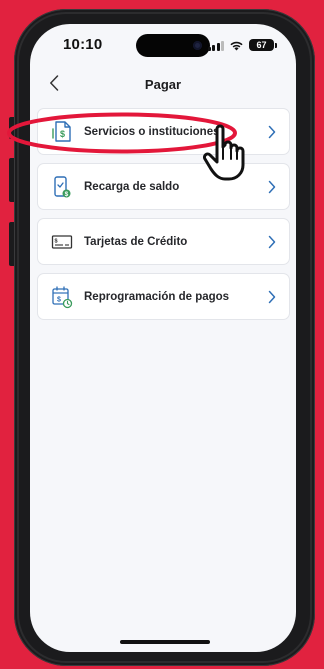  What do you see at coordinates (165, 642) in the screenshot?
I see `home-indicator` at bounding box center [165, 642].